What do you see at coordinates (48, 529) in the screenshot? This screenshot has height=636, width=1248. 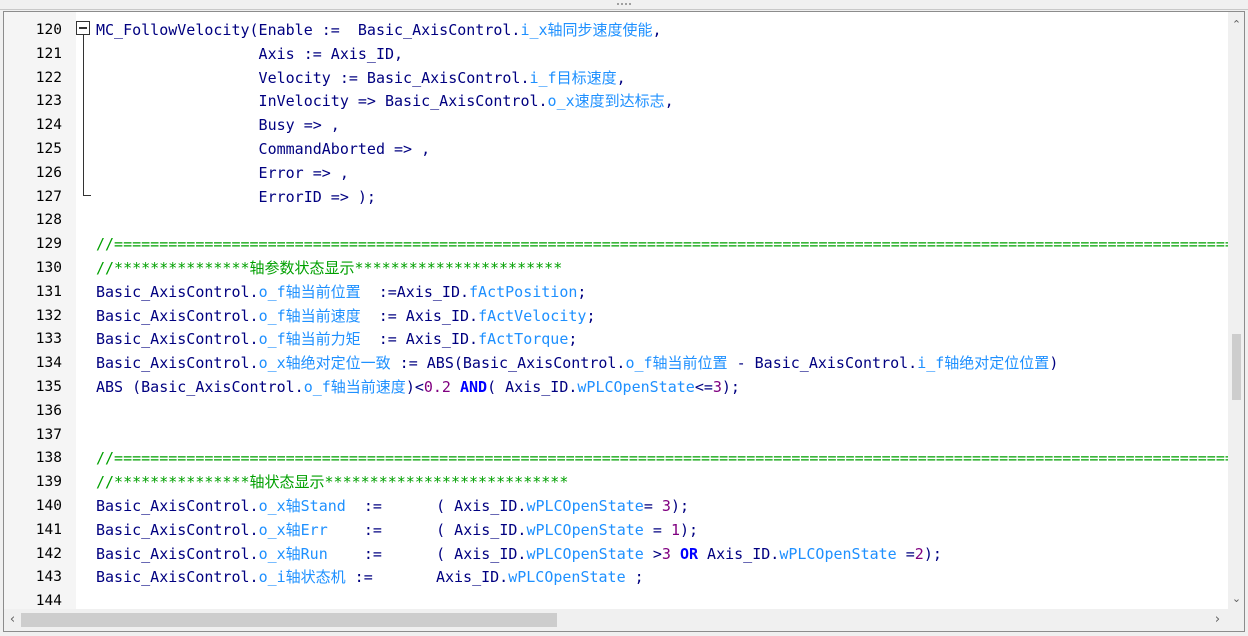 I see `line-number: 141` at bounding box center [48, 529].